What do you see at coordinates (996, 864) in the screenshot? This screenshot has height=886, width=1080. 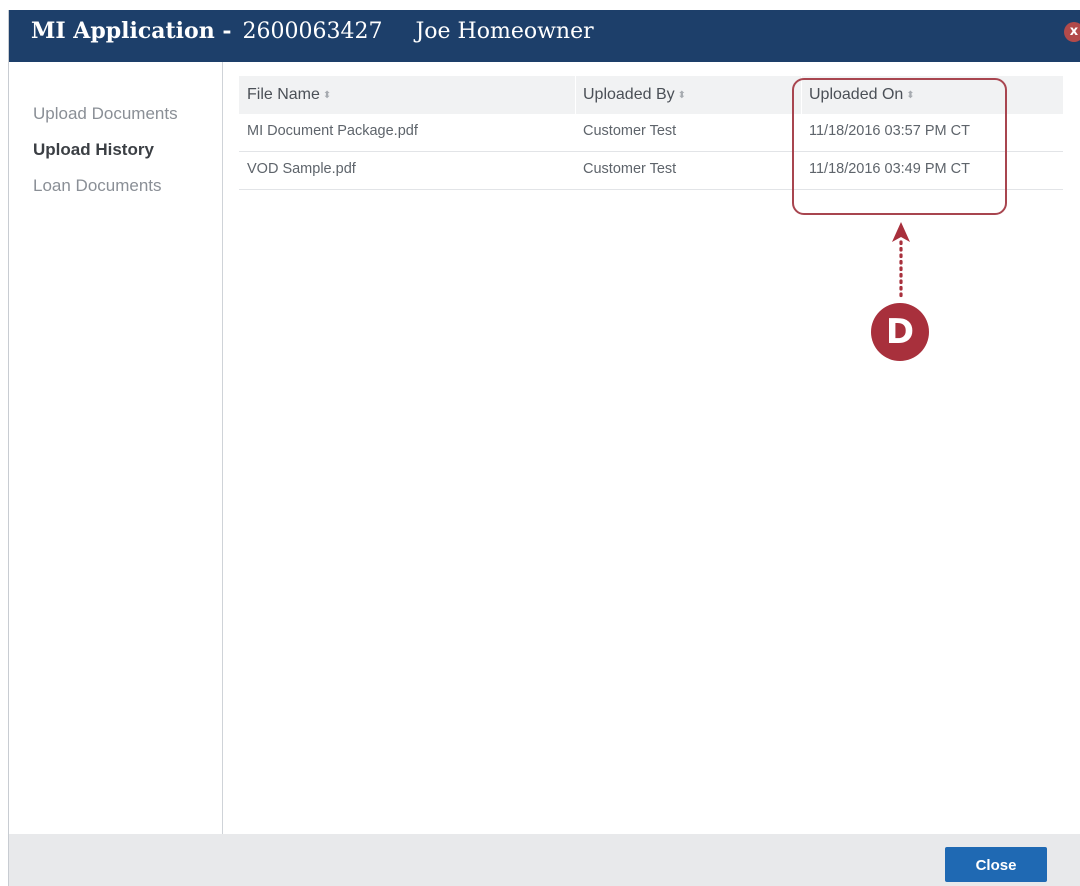 I see `close-button: Close` at bounding box center [996, 864].